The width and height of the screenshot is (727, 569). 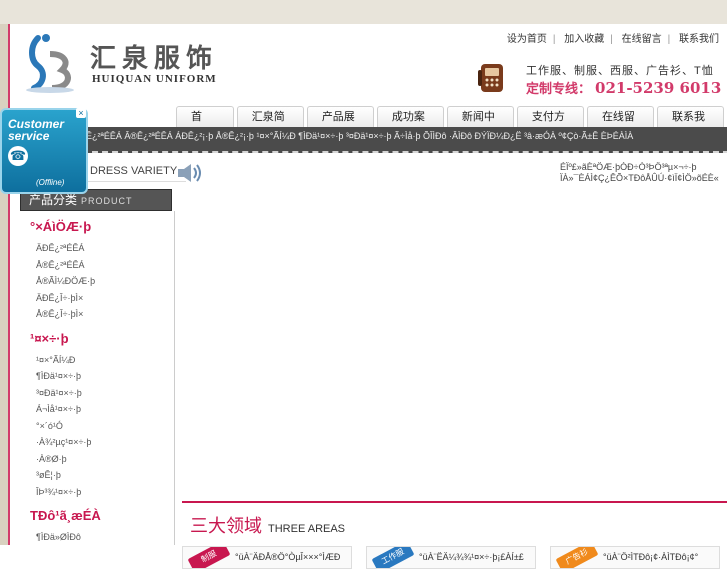 I want to click on area-card-workwear: 工作服 °üÀ¨ËÄ¼¾¾¹¤×÷·þ¡£ÀÍ±£, so click(x=451, y=557).